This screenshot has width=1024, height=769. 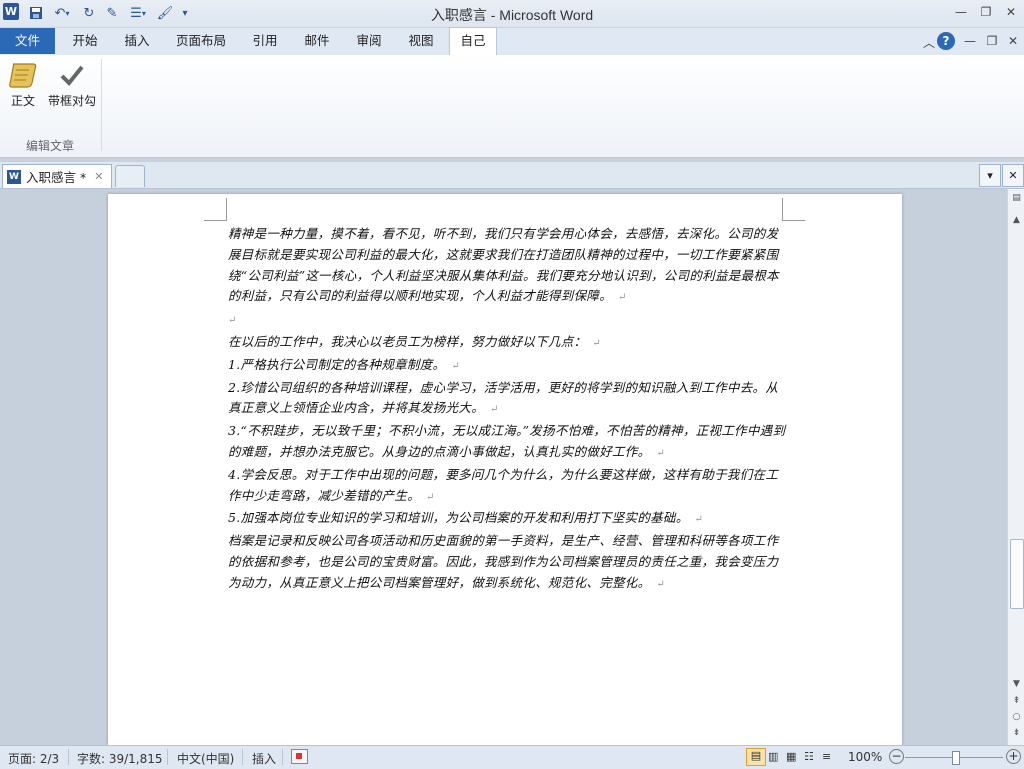 I want to click on scroll-down-icon: ▼, so click(x=1016, y=684).